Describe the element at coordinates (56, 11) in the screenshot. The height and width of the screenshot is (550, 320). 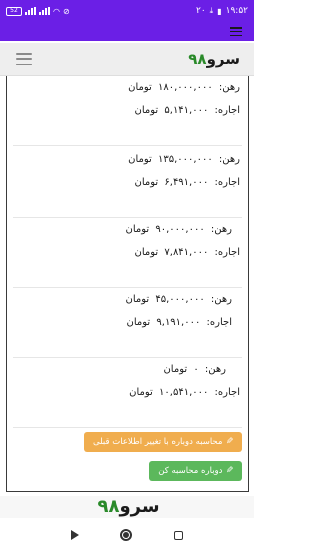
I see `wifi-icon: ◠` at that location.